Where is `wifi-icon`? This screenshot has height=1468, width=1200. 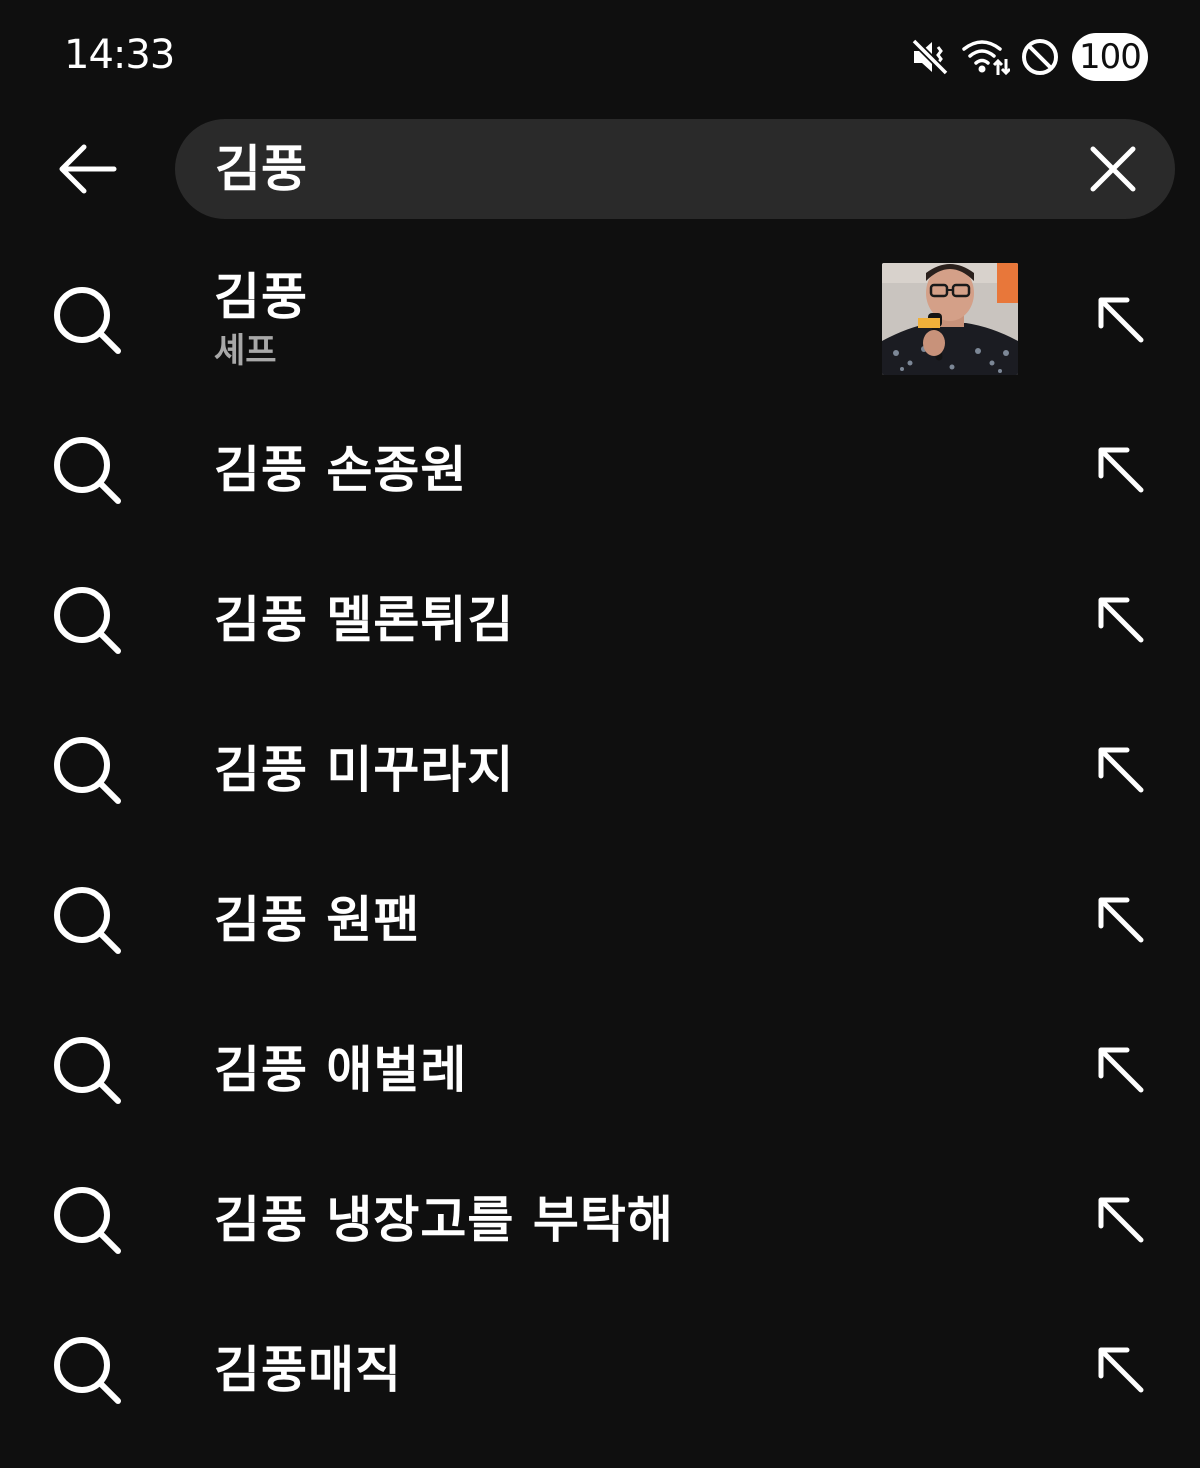
wifi-icon is located at coordinates (986, 58).